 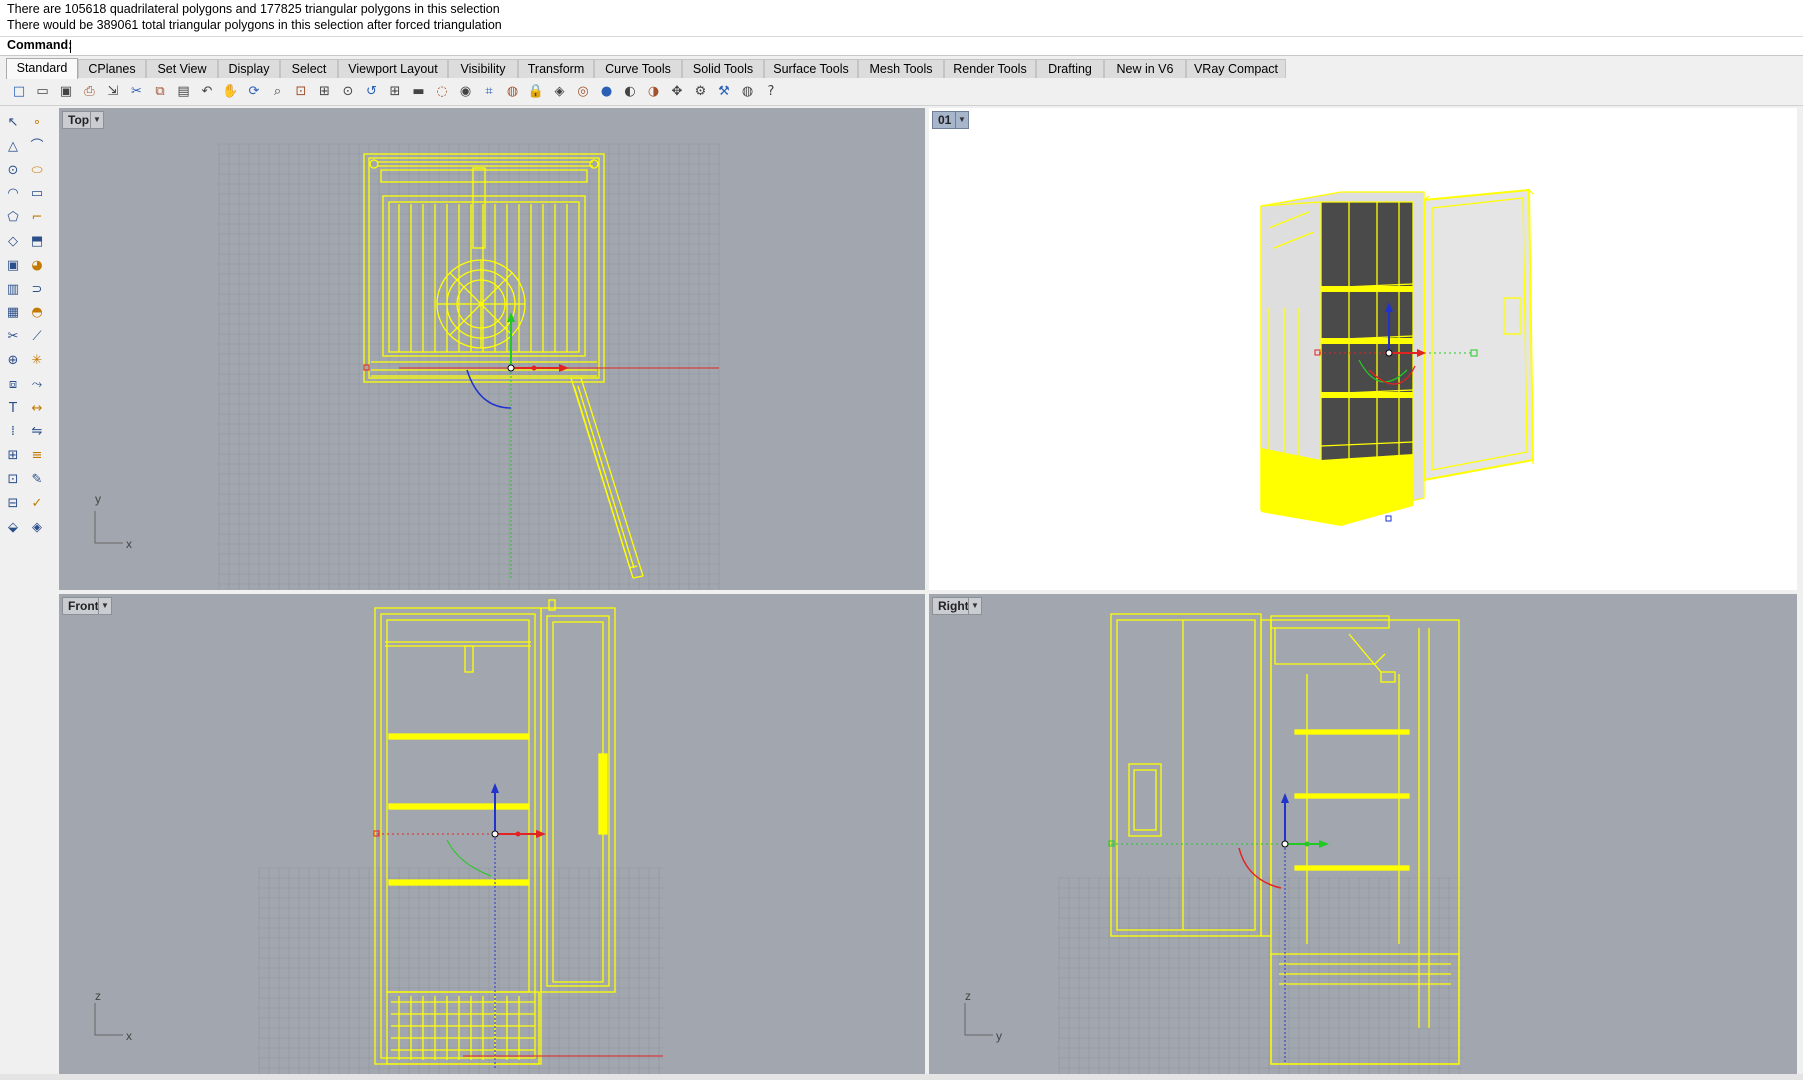 What do you see at coordinates (13, 313) in the screenshot?
I see `mesh-icon: ▦` at bounding box center [13, 313].